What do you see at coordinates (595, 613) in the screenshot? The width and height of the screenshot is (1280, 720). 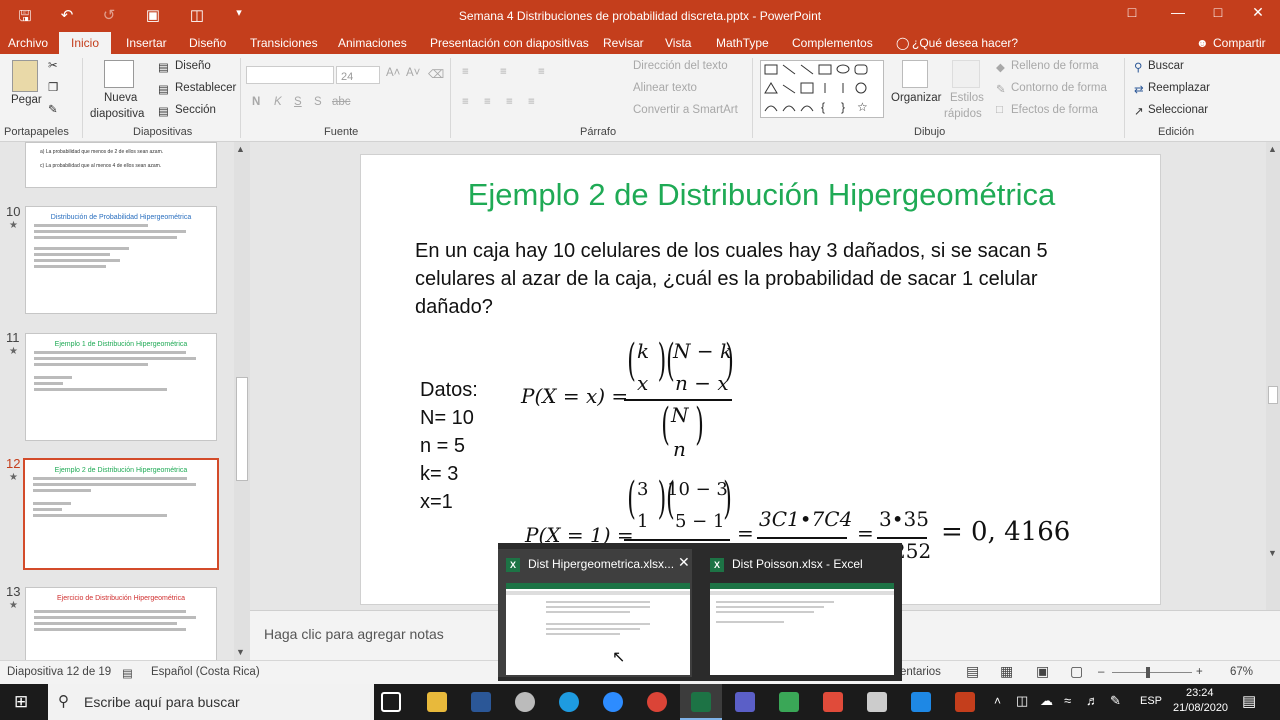 I see `preview-card-hipergeometrica: X Dist Hipergeometrica.xlsx... ✕ ↖` at bounding box center [595, 613].